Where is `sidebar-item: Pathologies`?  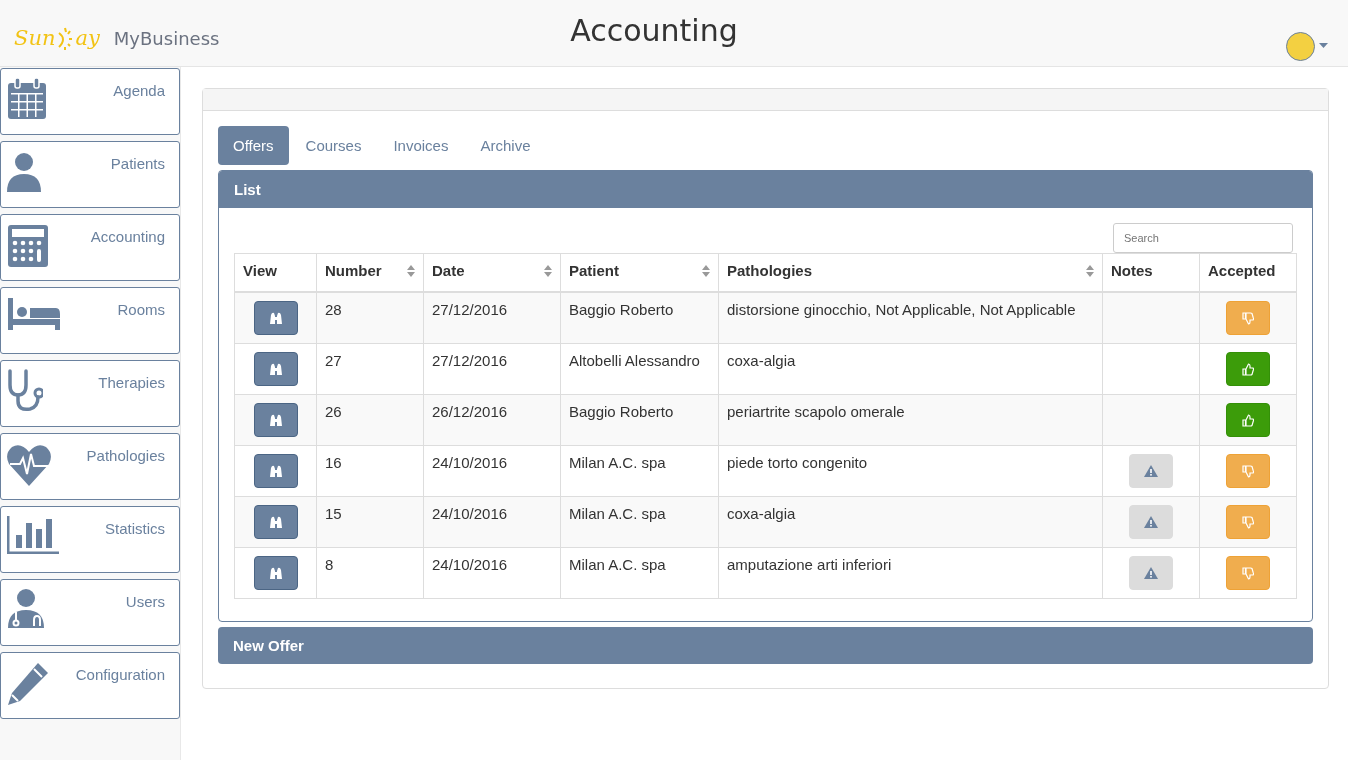
sidebar-item: Pathologies is located at coordinates (90, 466).